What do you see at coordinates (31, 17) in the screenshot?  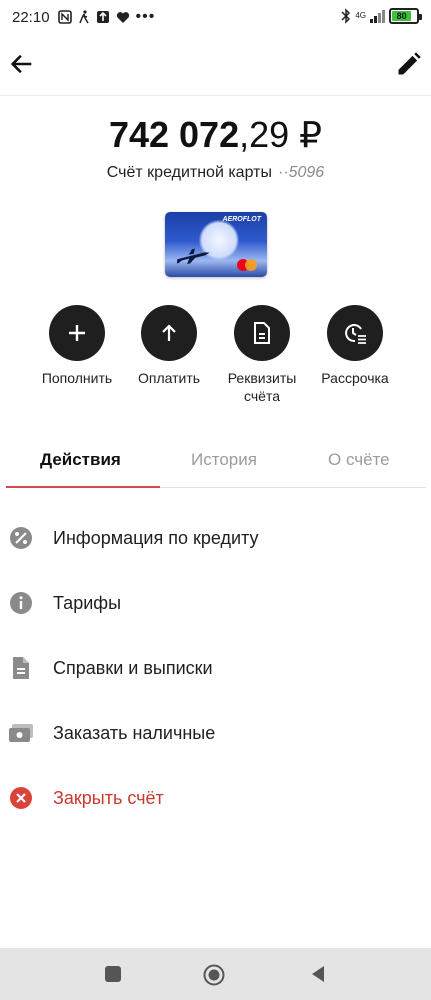 I see `status-time: 22:10` at bounding box center [31, 17].